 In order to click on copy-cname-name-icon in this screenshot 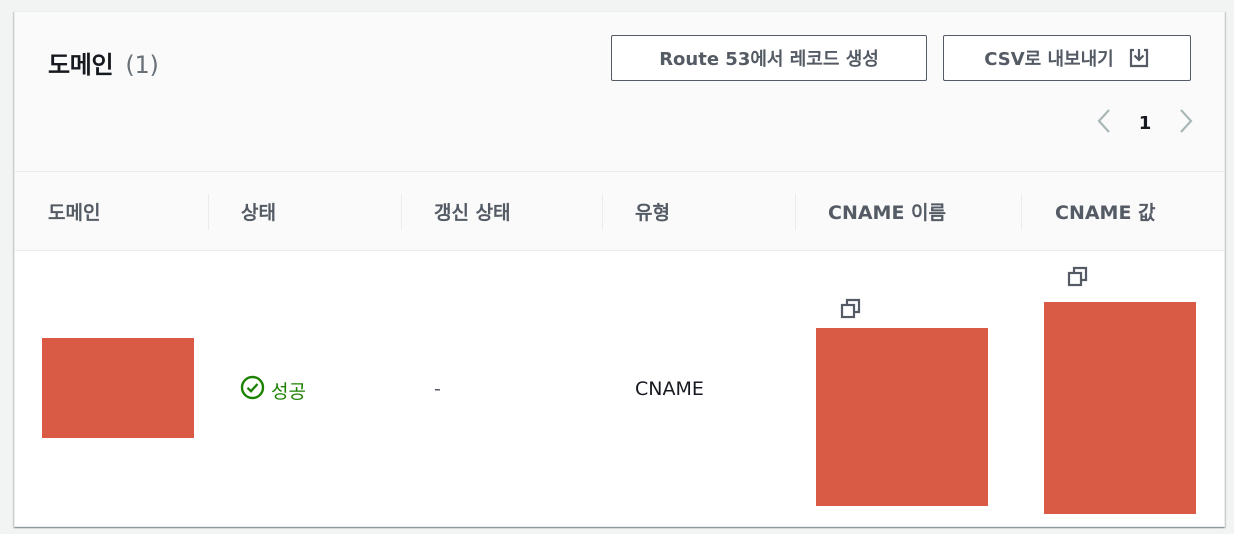, I will do `click(851, 311)`.